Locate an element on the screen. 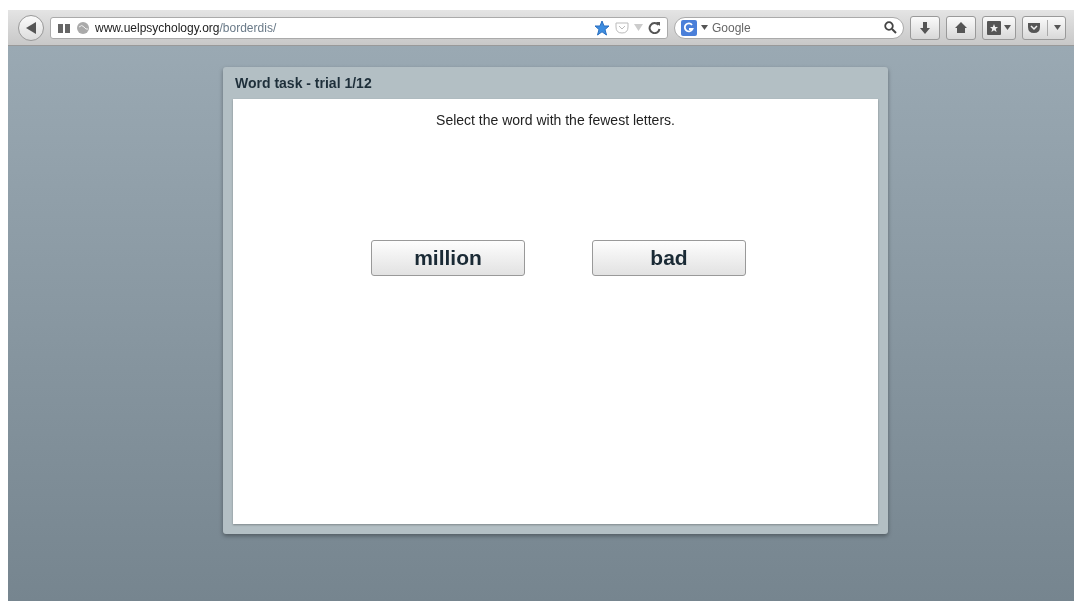 This screenshot has height=601, width=1074. pocket-button is located at coordinates (1044, 27).